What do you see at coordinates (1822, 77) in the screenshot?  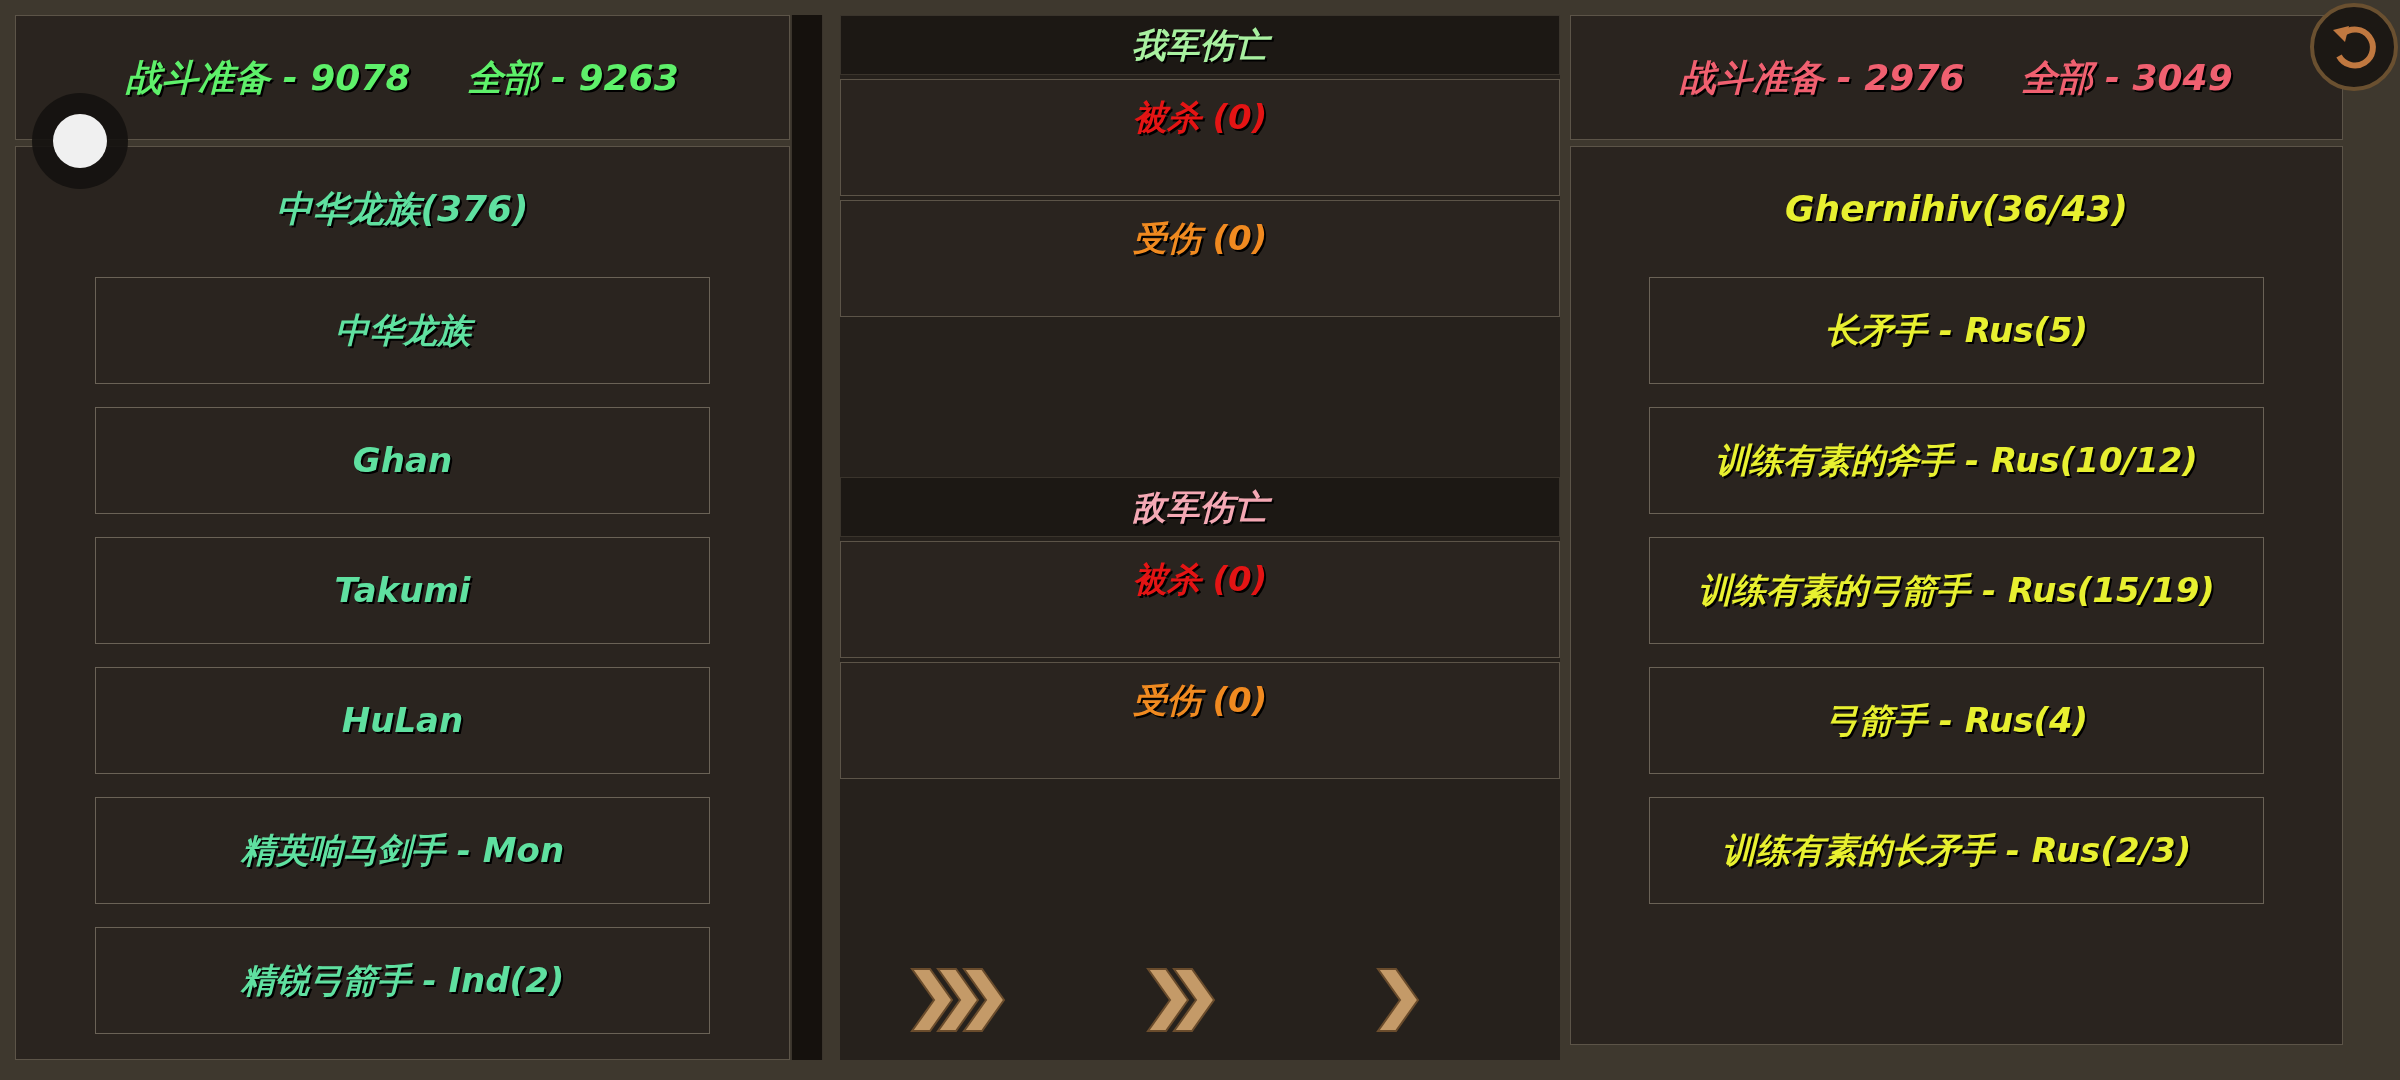 I see `ready-count: 战斗准备 - 2976` at bounding box center [1822, 77].